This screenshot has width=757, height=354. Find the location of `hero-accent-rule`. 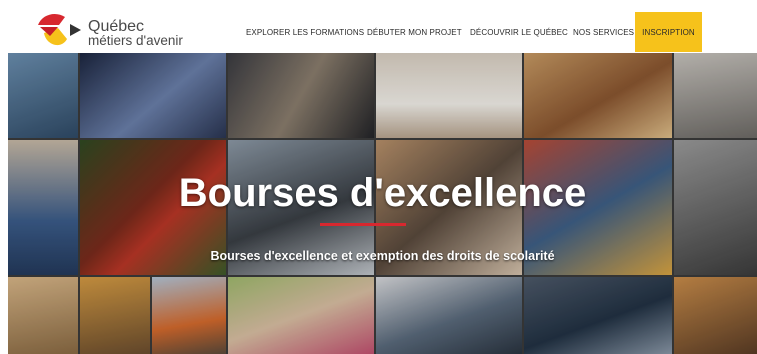

hero-accent-rule is located at coordinates (363, 224).